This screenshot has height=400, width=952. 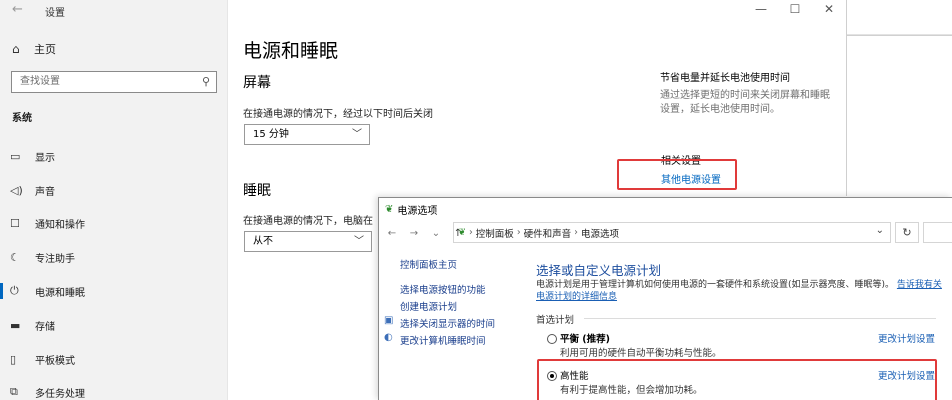 What do you see at coordinates (428, 264) in the screenshot?
I see `cp-home-link: 控制面板主页` at bounding box center [428, 264].